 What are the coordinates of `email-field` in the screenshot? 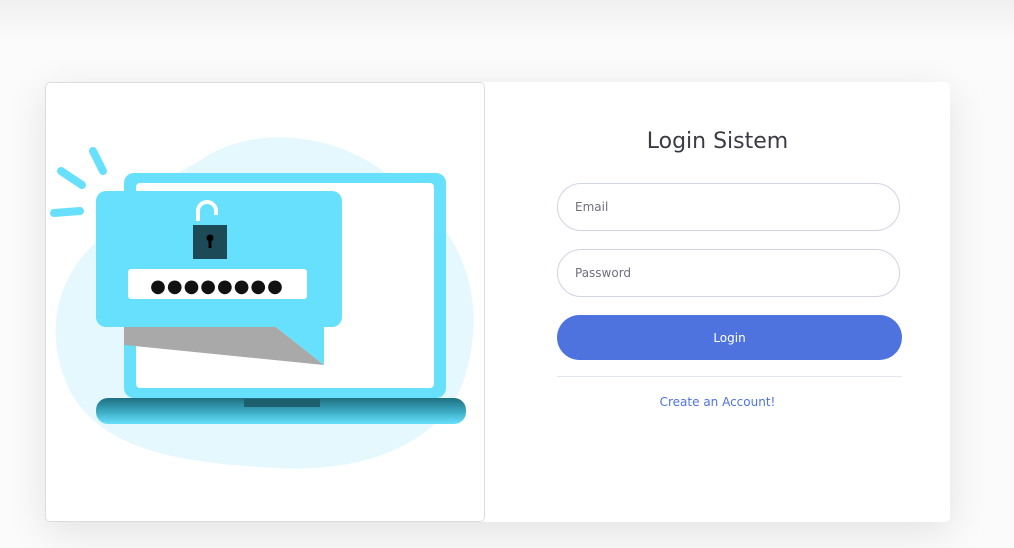 It's located at (728, 207).